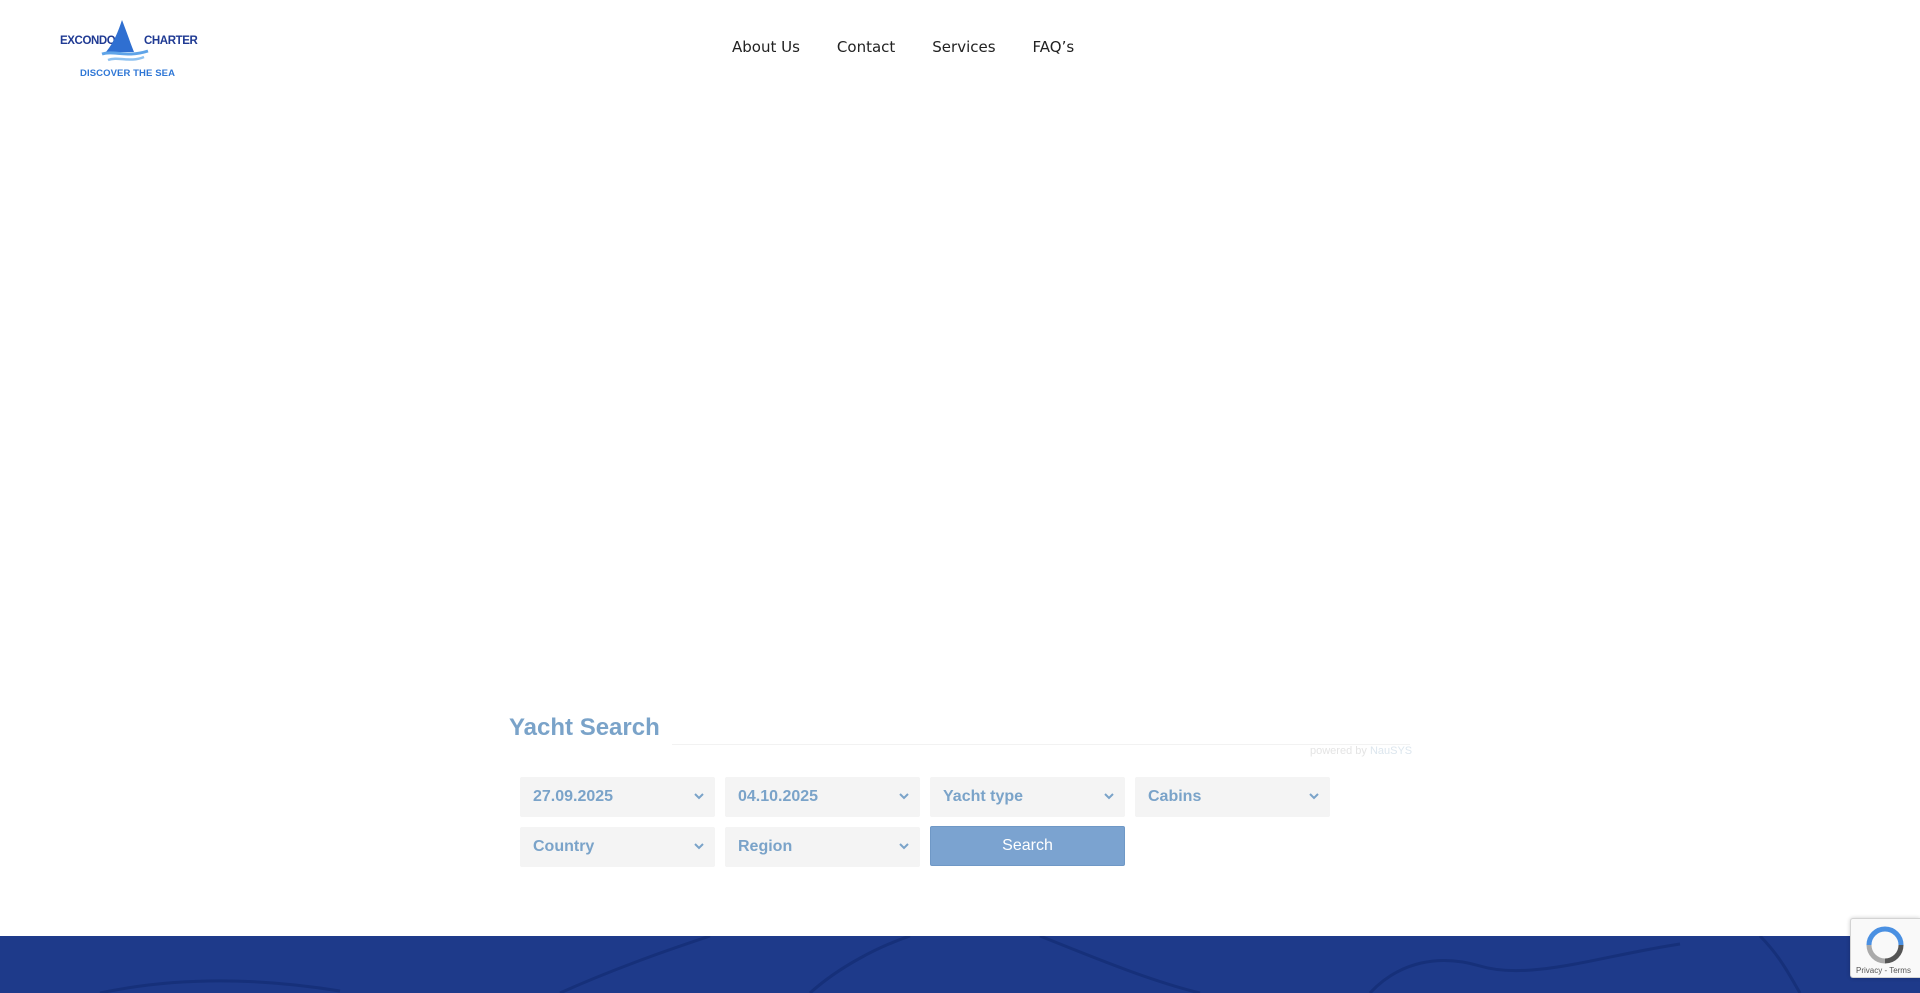  I want to click on yacht-type-select: Yacht type, so click(1027, 797).